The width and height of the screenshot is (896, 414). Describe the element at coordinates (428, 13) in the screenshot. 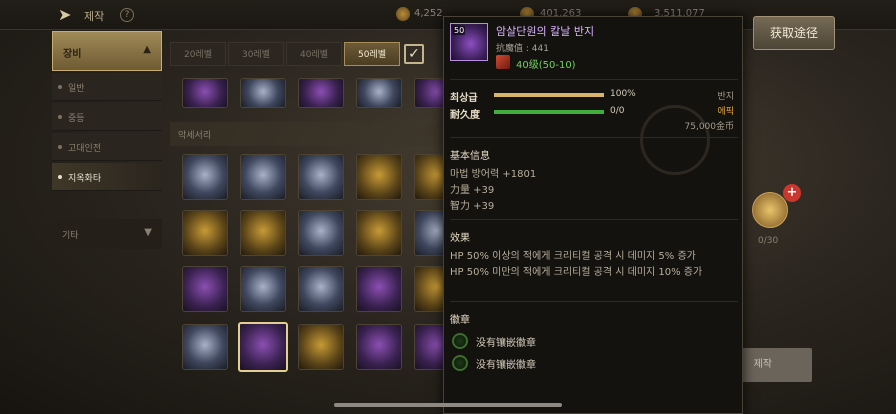

I see `currency-amount-1: 4,252` at that location.